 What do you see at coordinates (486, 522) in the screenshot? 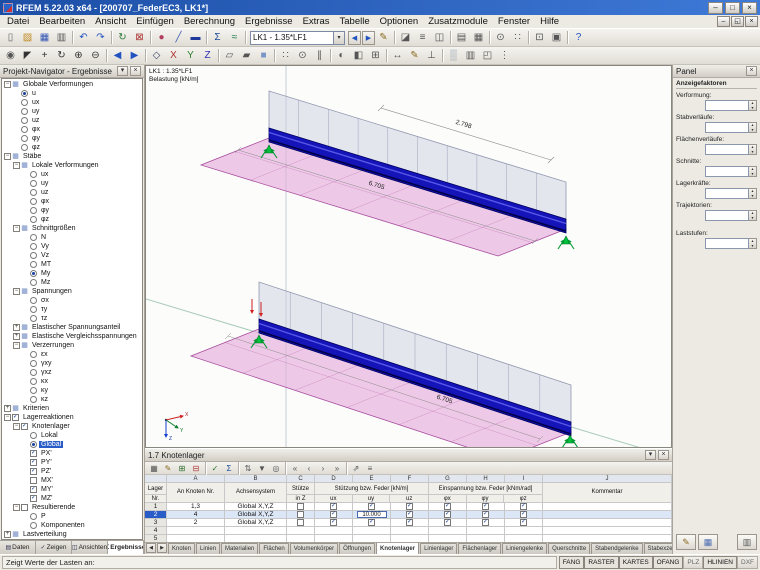
I see `cell-phiy: ✓` at bounding box center [486, 522].